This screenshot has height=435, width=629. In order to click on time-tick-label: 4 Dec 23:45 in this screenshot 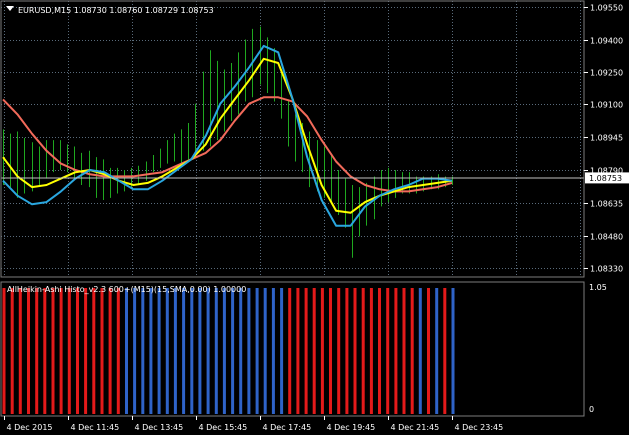, I will do `click(479, 427)`.